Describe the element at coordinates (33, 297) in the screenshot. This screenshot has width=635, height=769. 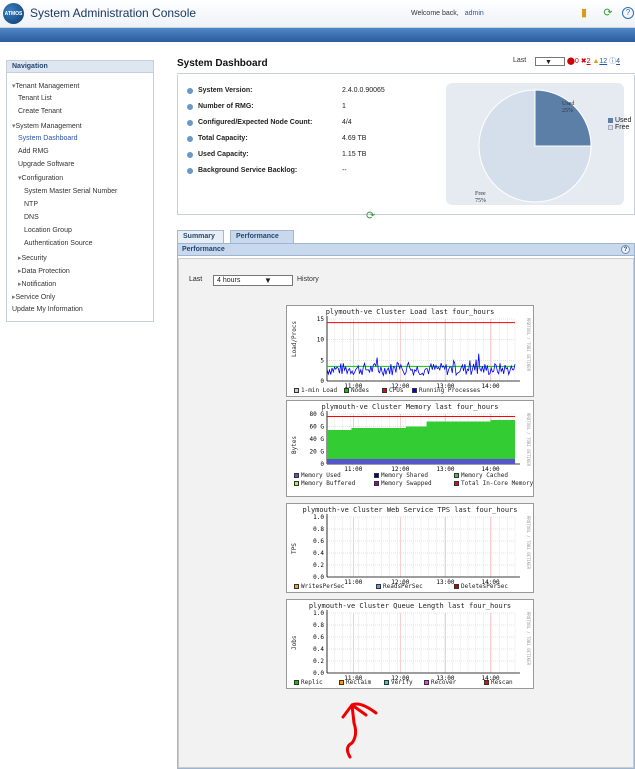
I see `nav-item-service-only: ▸Service Only` at that location.